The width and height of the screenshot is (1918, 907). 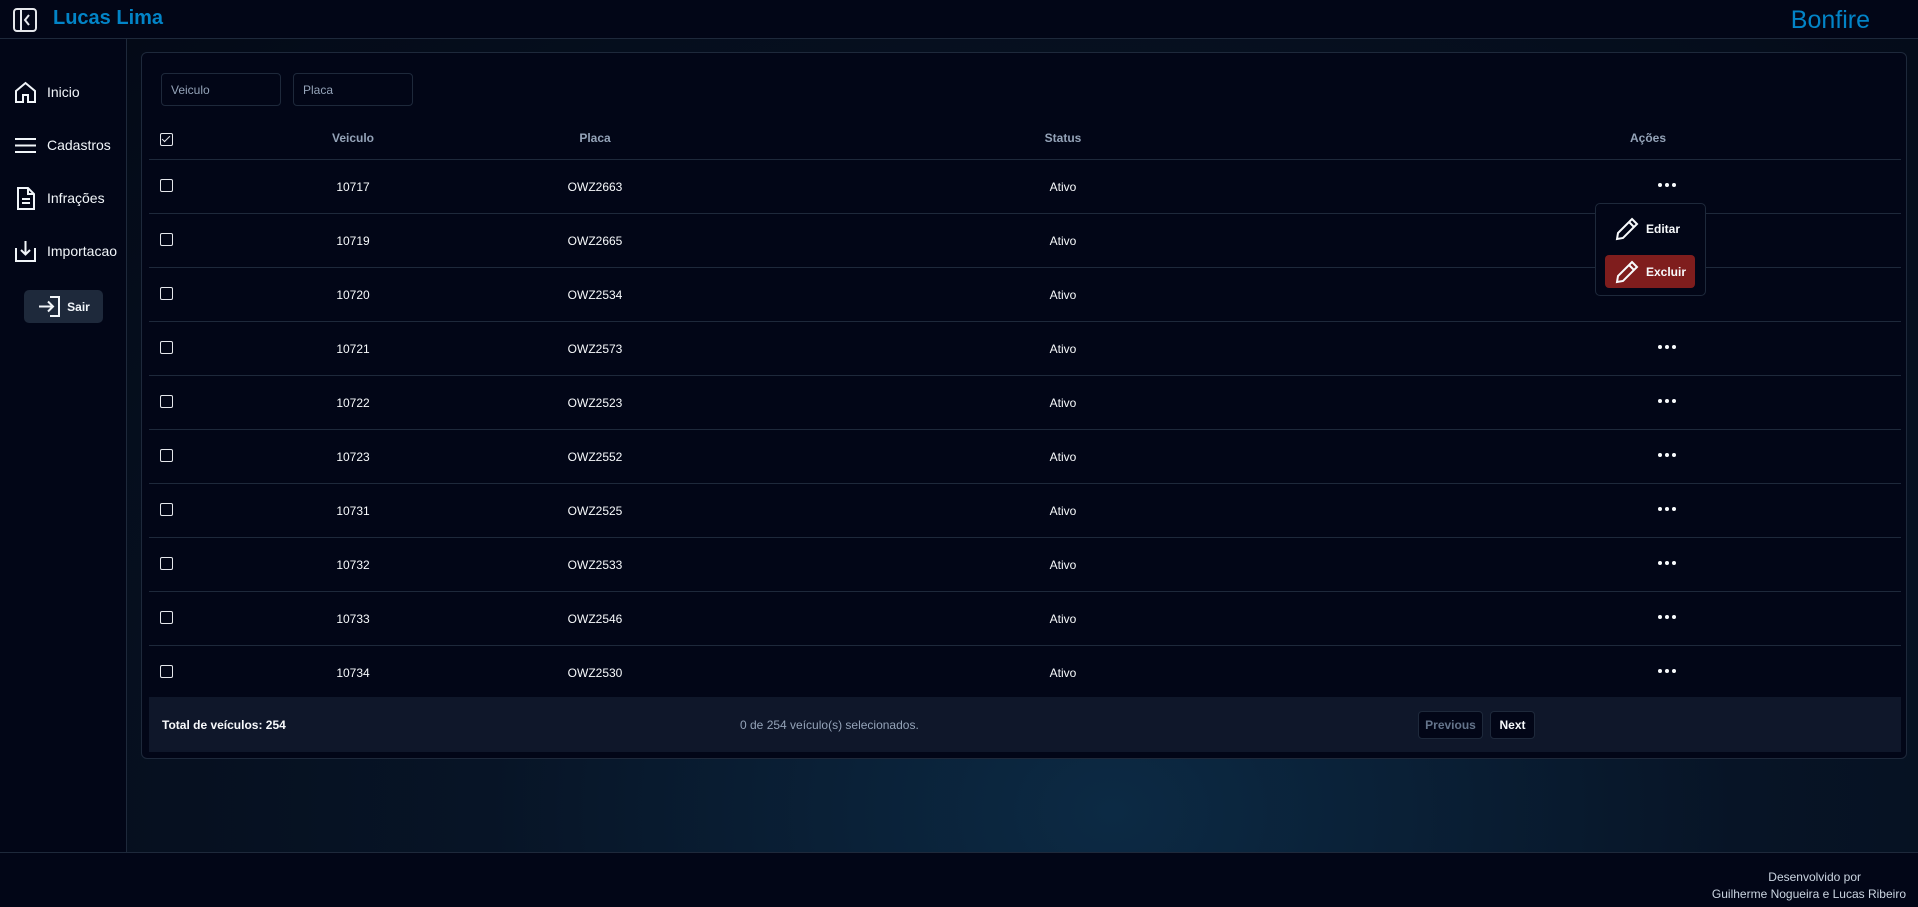 I want to click on sidebar-item-label: Infrações, so click(x=76, y=198).